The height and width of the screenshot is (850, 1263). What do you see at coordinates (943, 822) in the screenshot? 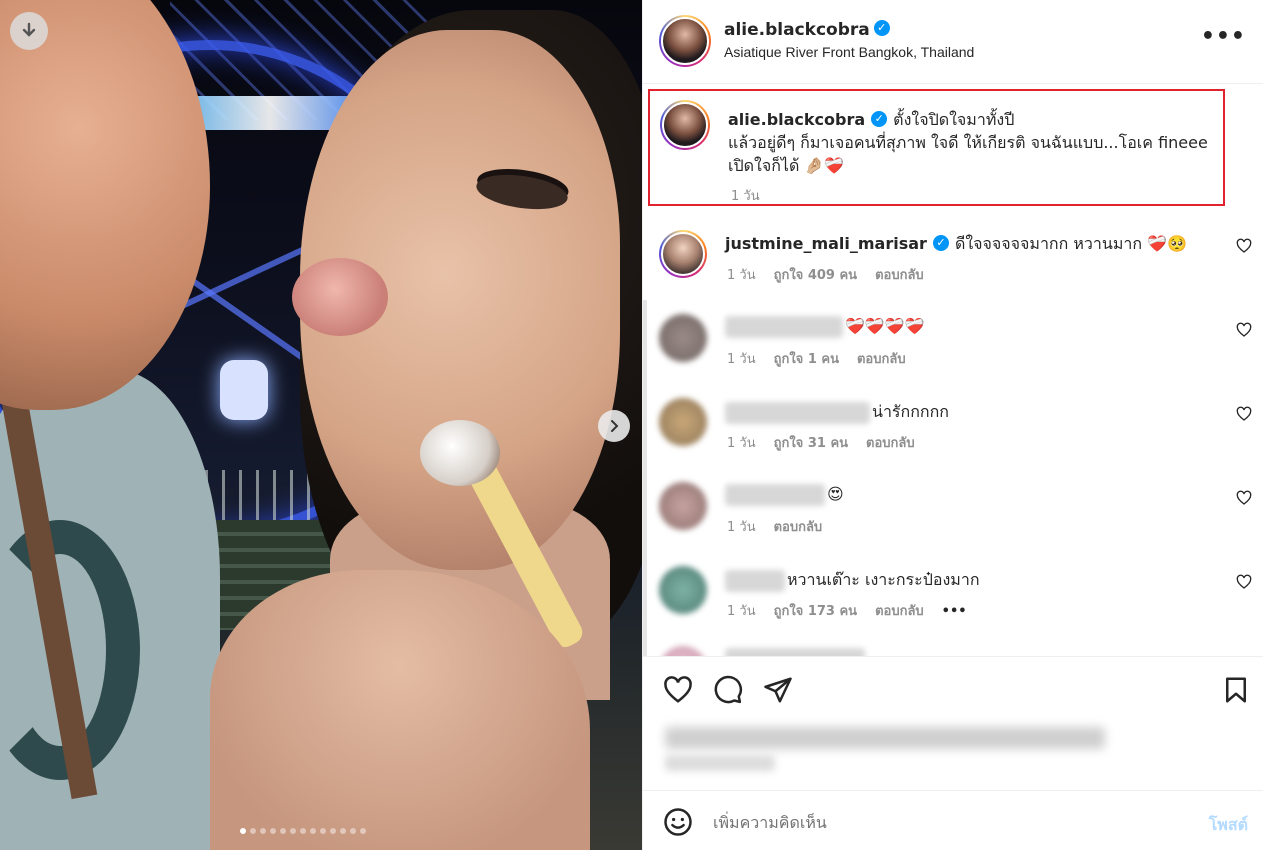
I see `comment-input` at bounding box center [943, 822].